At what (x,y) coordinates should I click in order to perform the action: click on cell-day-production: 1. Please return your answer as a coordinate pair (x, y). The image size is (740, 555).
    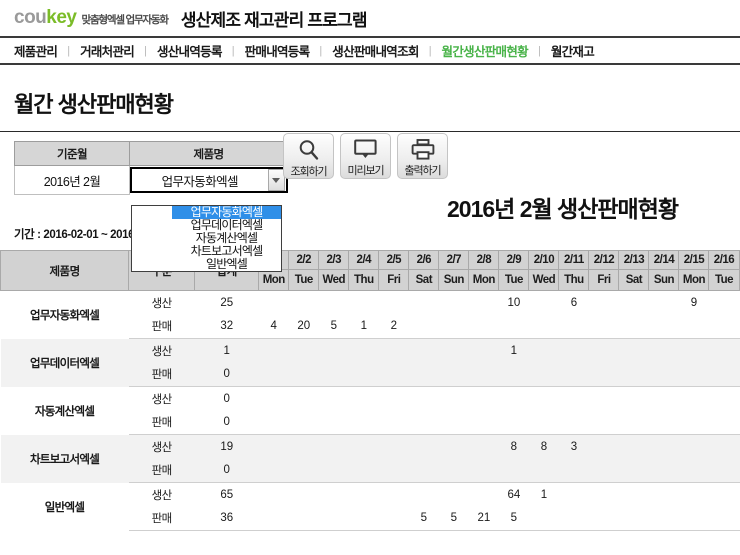
    Looking at the image, I should click on (513, 350).